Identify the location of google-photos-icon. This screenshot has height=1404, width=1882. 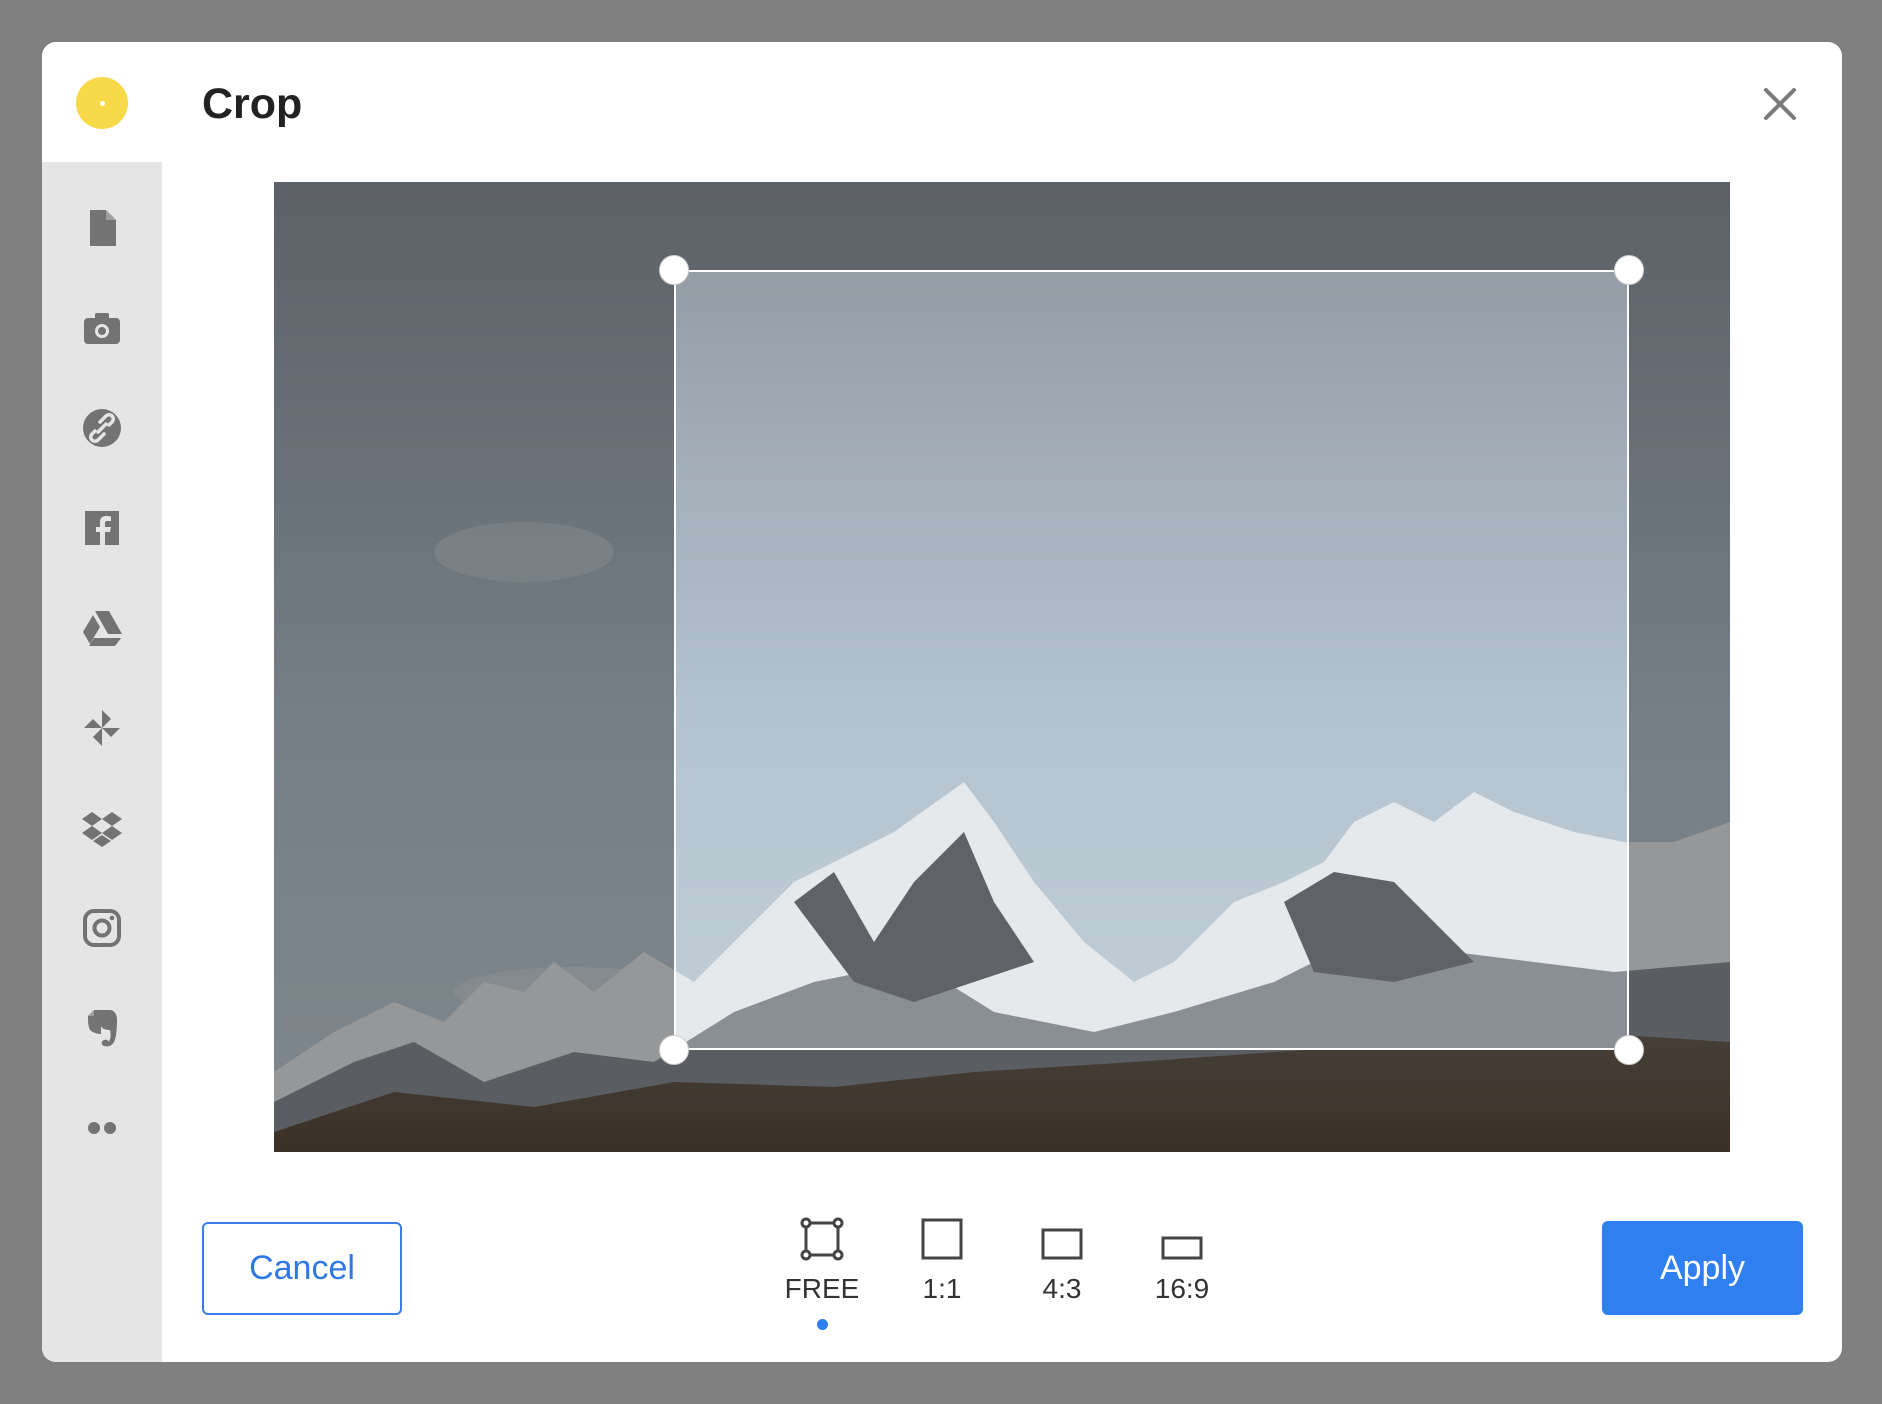
(102, 728).